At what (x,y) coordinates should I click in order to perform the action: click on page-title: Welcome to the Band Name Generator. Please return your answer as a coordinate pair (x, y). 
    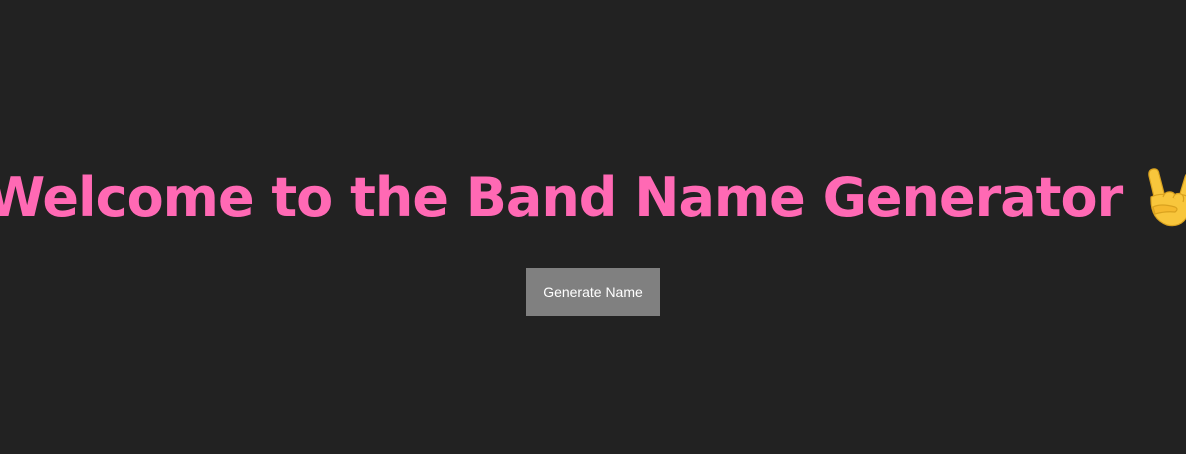
    Looking at the image, I should click on (561, 197).